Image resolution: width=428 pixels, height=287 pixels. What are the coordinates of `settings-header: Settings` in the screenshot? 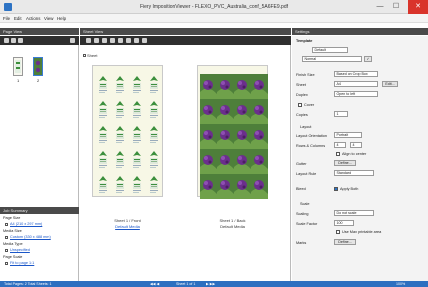 It's located at (360, 31).